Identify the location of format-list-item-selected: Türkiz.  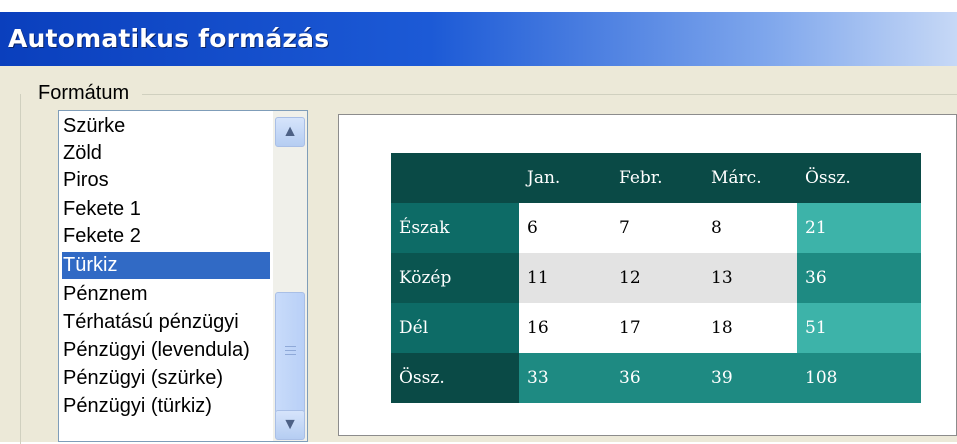
(166, 265).